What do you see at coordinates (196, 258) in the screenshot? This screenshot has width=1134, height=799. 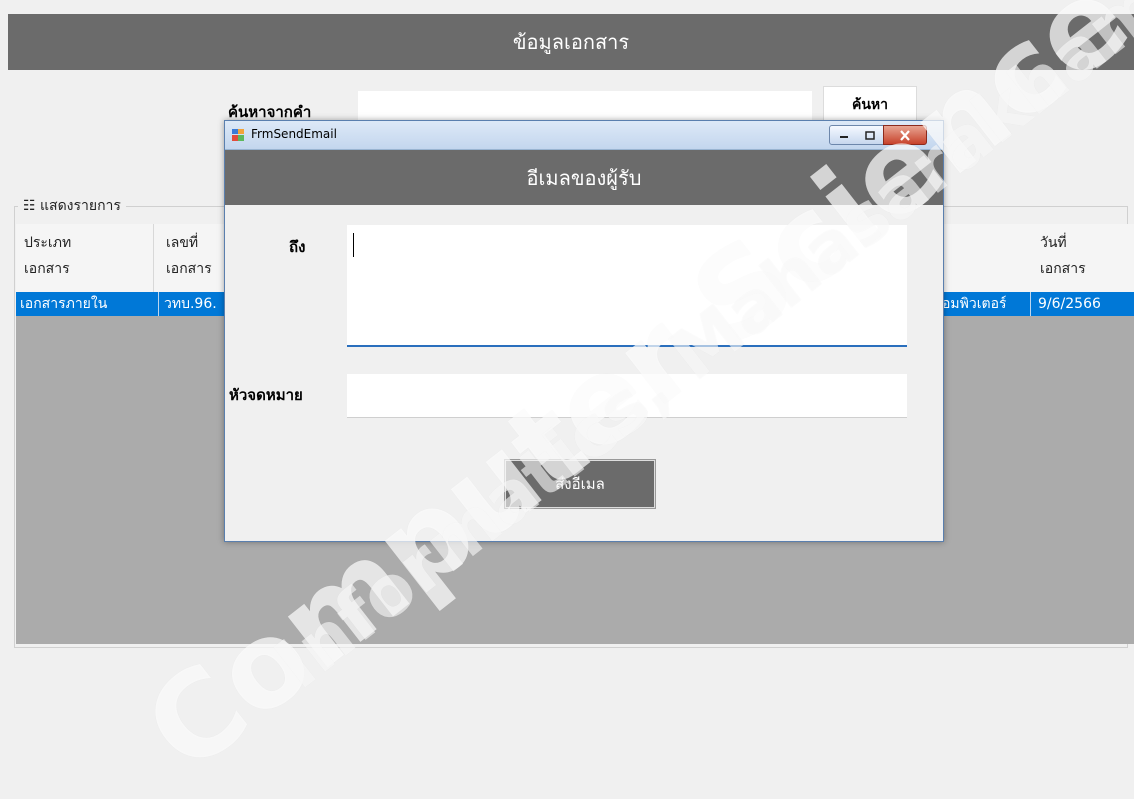 I see `column-header-number: เลขที่ เอกสาร` at bounding box center [196, 258].